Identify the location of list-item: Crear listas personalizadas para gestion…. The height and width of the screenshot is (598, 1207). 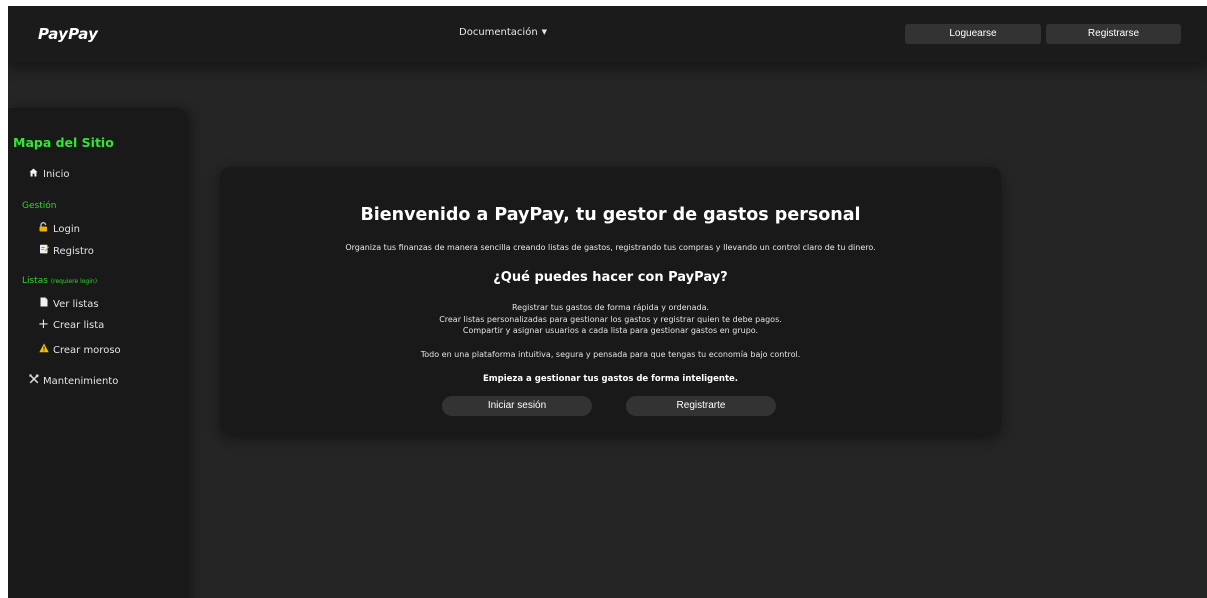
(610, 319).